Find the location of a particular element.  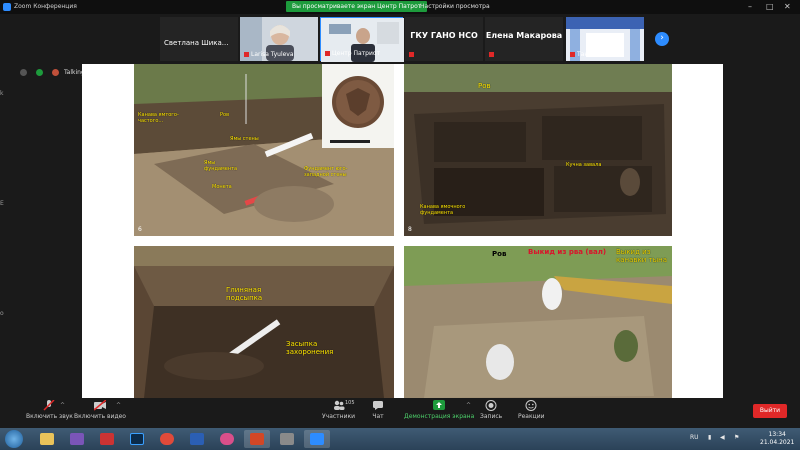

mail-taskbar-button is located at coordinates (107, 439).